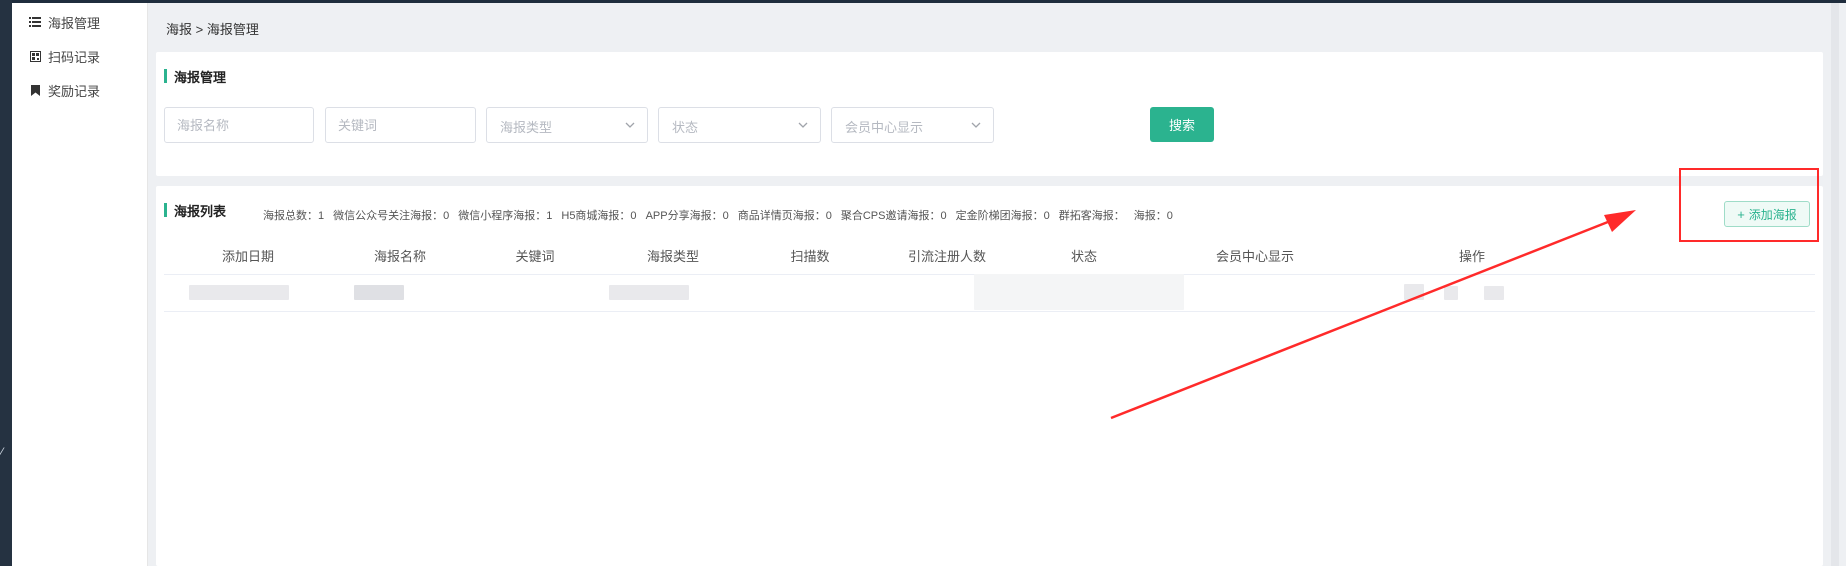 This screenshot has height=566, width=1846. Describe the element at coordinates (1084, 256) in the screenshot. I see `column-header: 状态` at that location.